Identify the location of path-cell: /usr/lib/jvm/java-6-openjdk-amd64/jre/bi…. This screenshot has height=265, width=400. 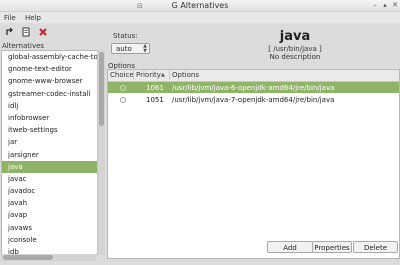
(253, 88).